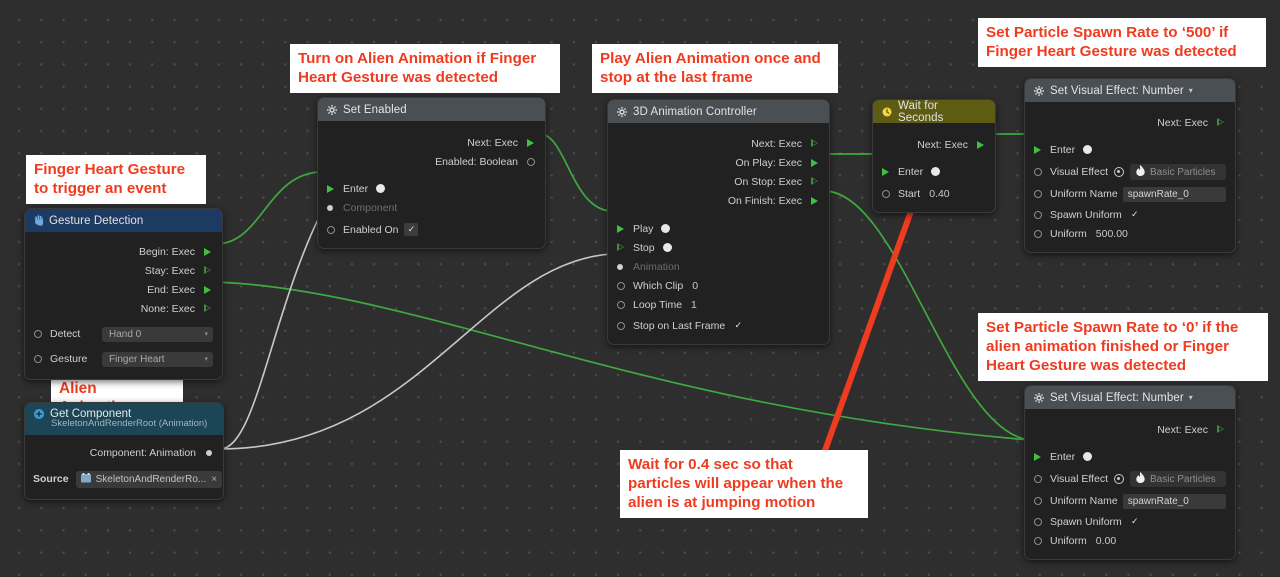  I want to click on input-start: Start 0.40, so click(934, 193).